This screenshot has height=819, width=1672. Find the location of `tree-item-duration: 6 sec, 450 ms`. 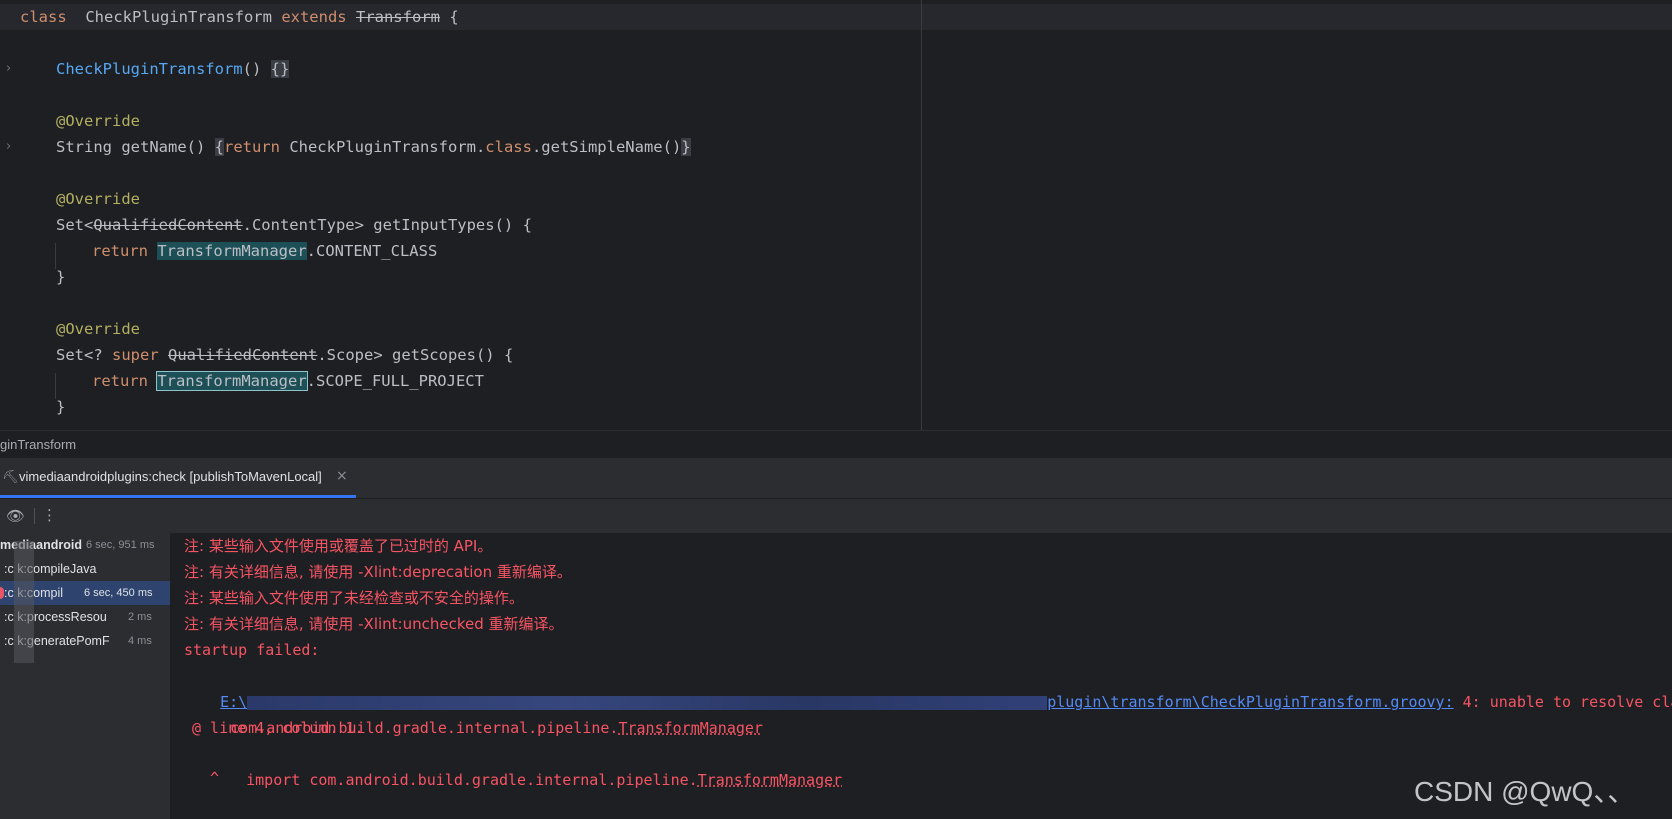

tree-item-duration: 6 sec, 450 ms is located at coordinates (118, 593).